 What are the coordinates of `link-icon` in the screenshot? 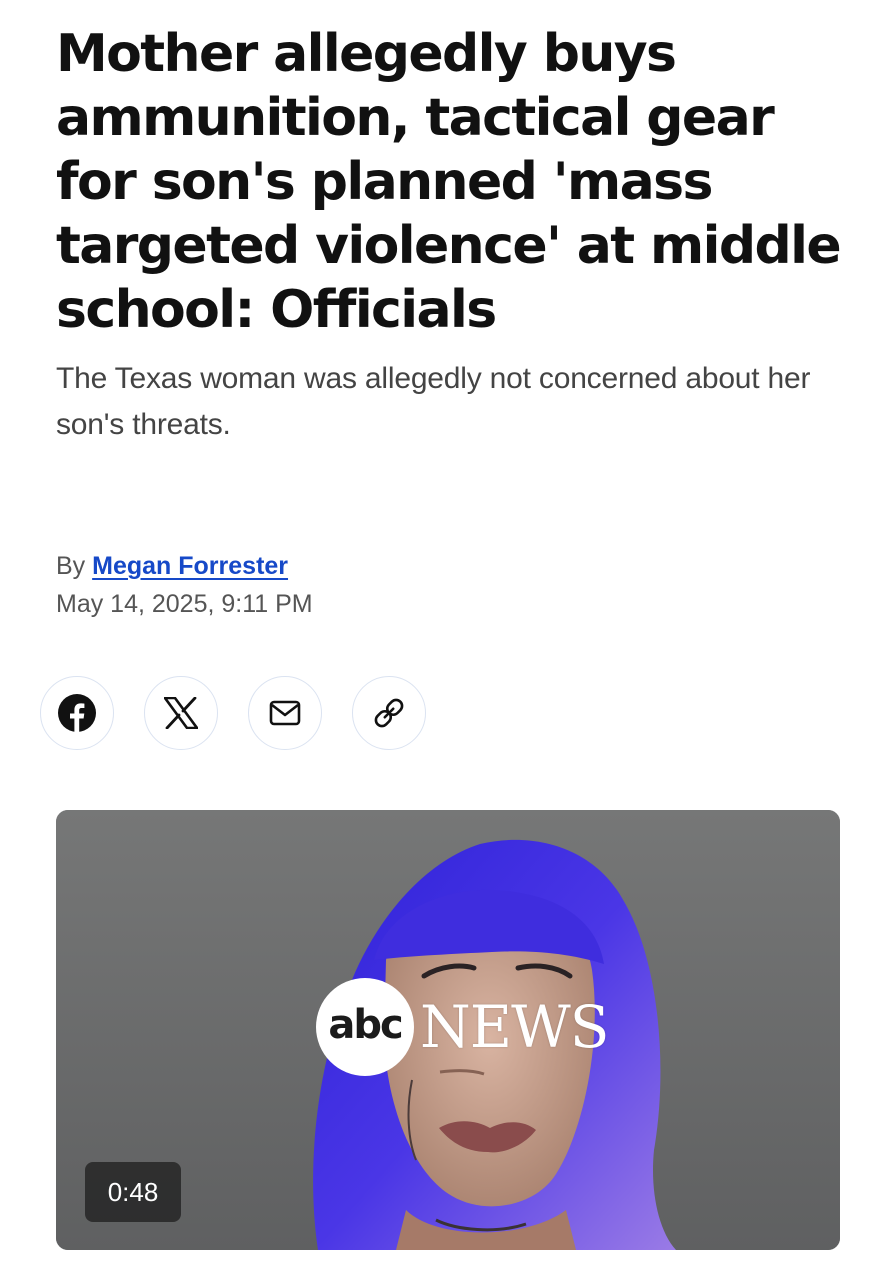 It's located at (389, 713).